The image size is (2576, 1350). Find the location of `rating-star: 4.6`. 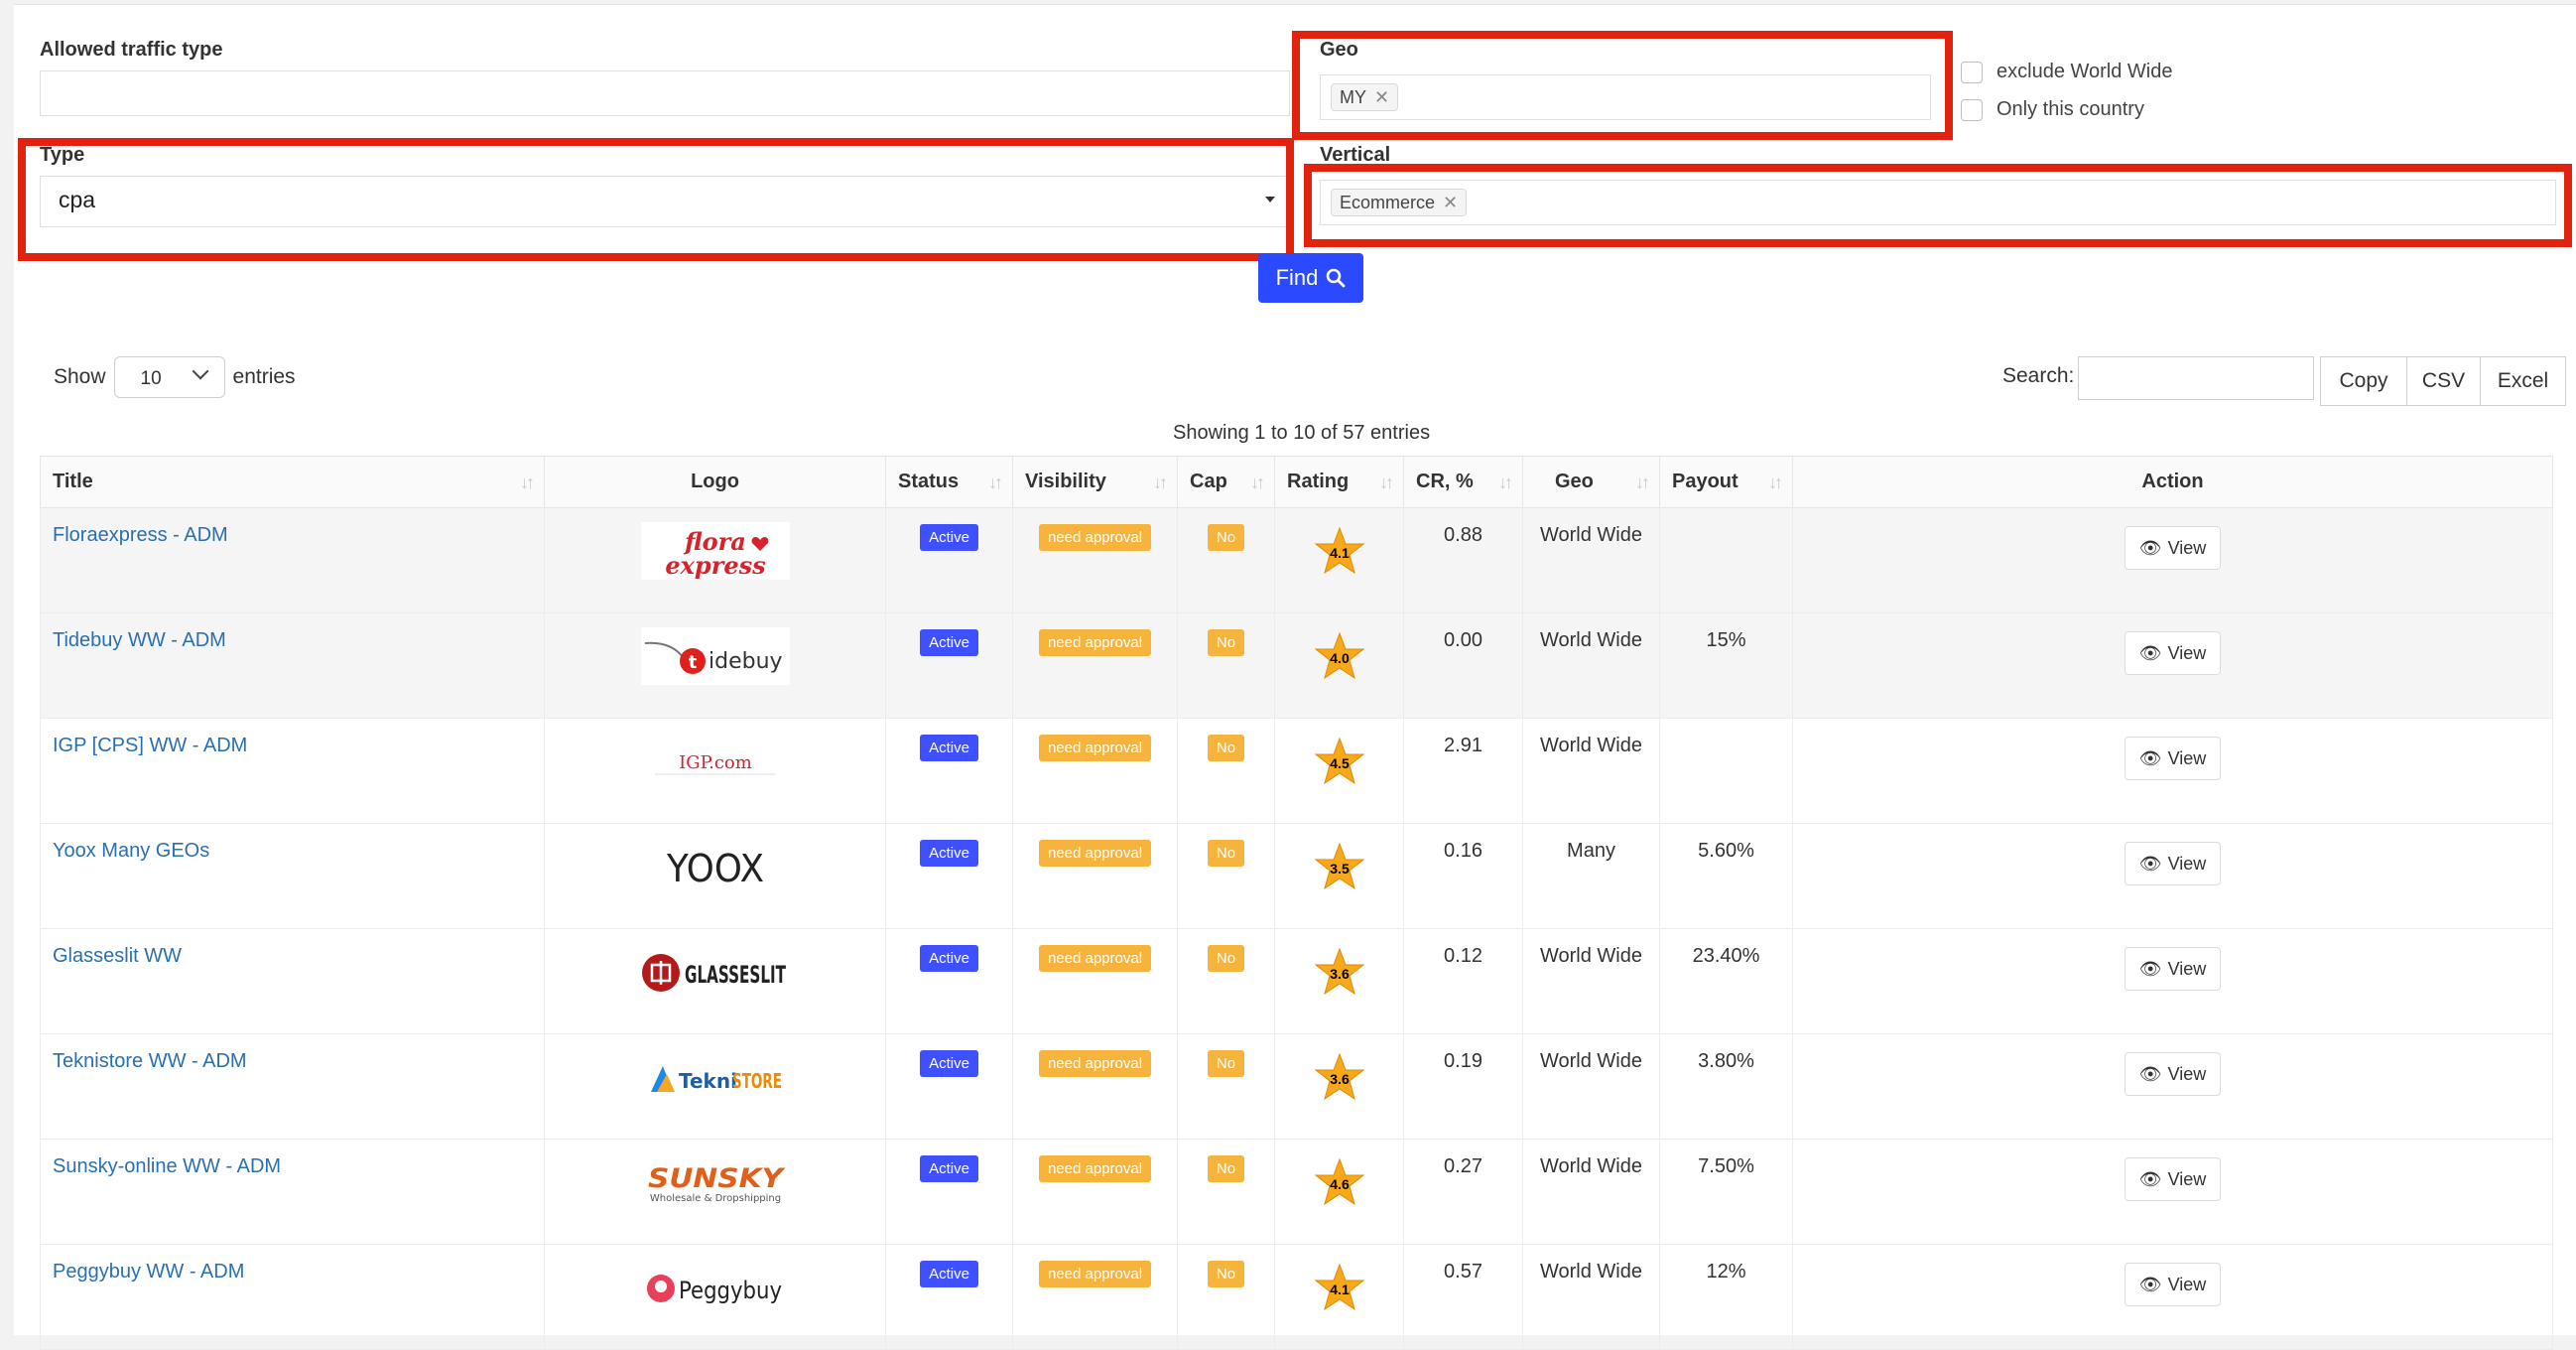

rating-star: 4.6 is located at coordinates (1339, 1181).